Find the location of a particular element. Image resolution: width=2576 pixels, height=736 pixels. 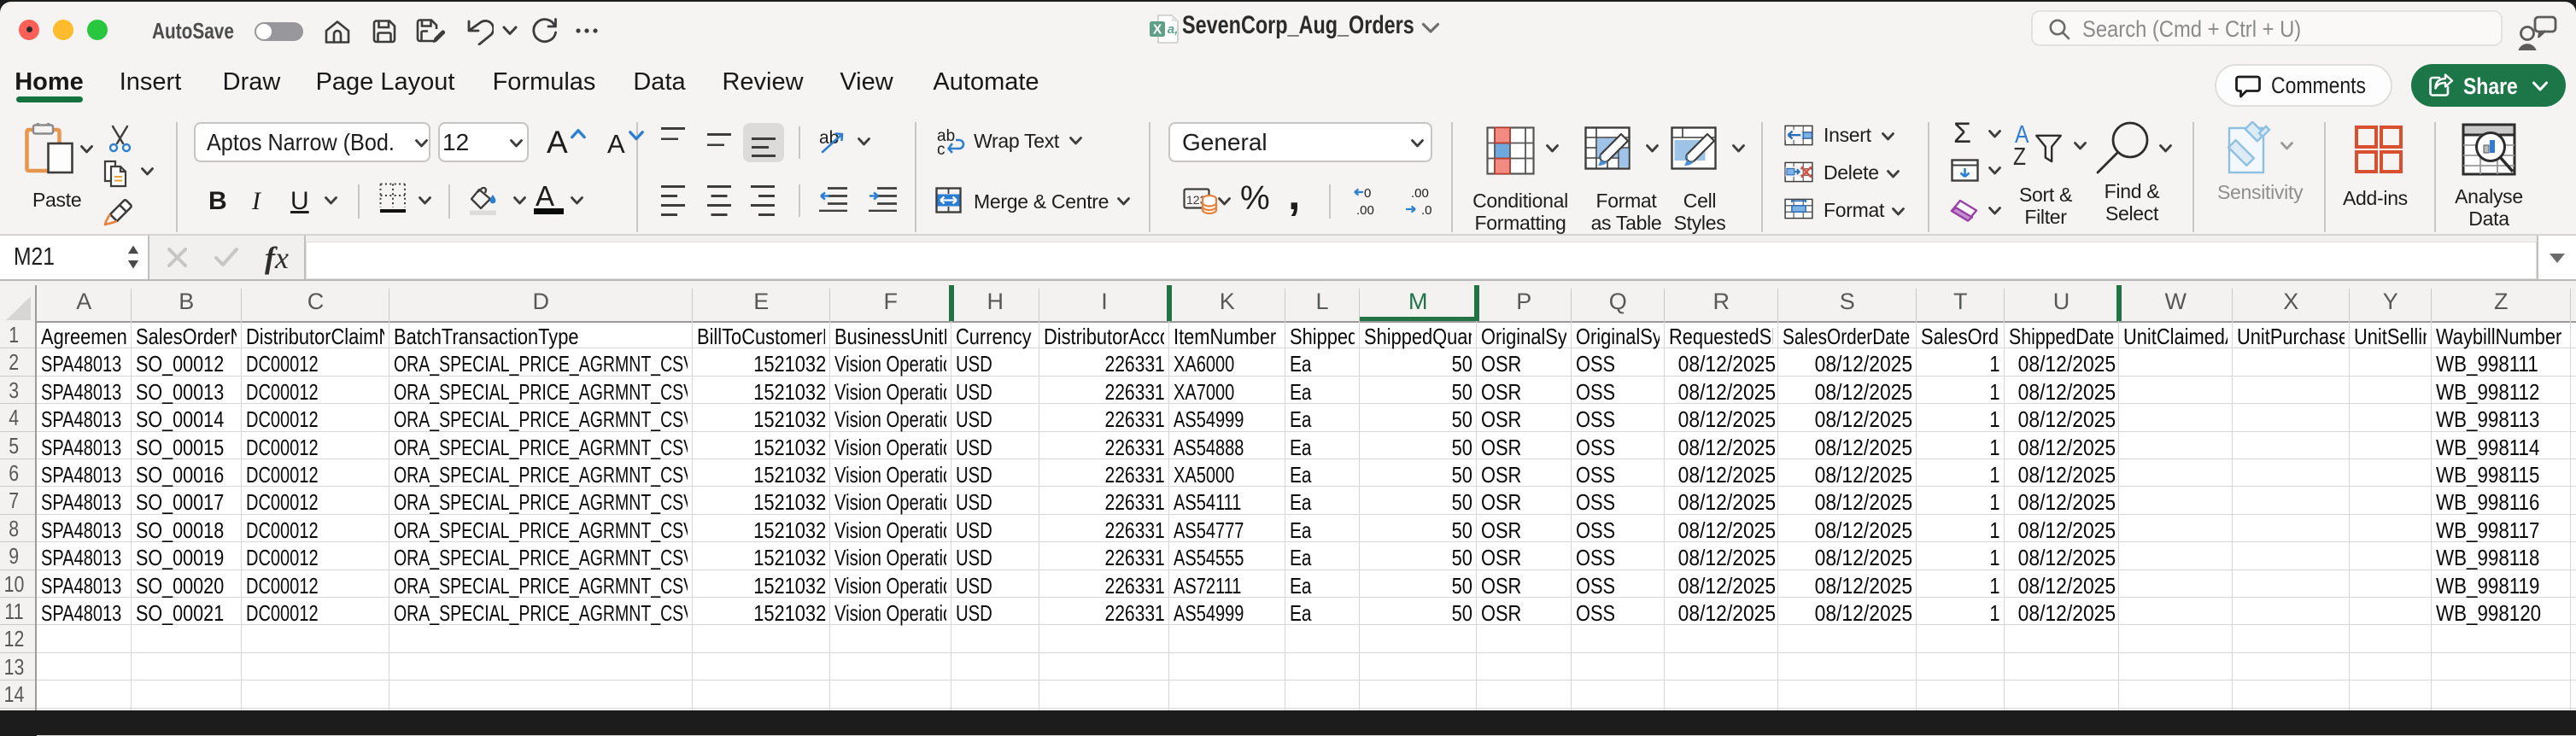

svg-text: c is located at coordinates (941, 148).